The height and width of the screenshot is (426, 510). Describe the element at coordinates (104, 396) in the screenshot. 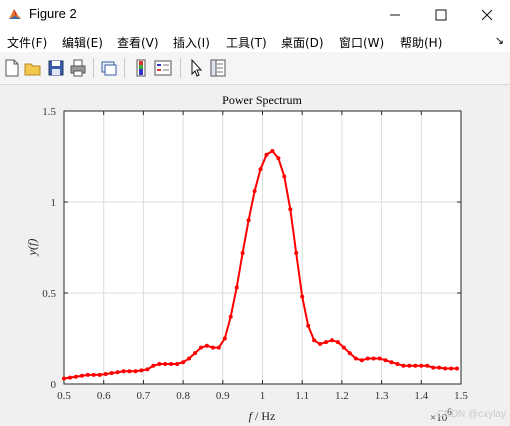

I see `x-tick-label: 0.6` at that location.